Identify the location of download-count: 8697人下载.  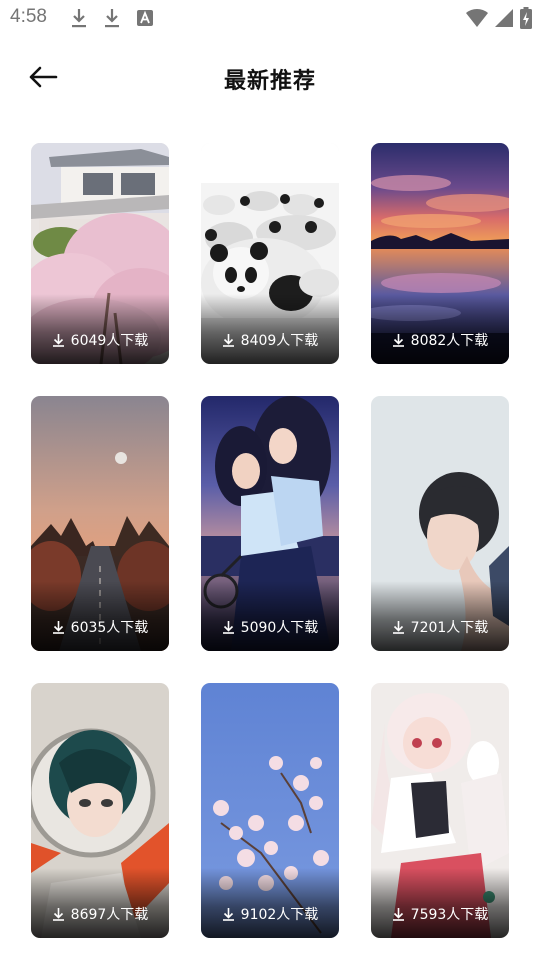
(100, 914).